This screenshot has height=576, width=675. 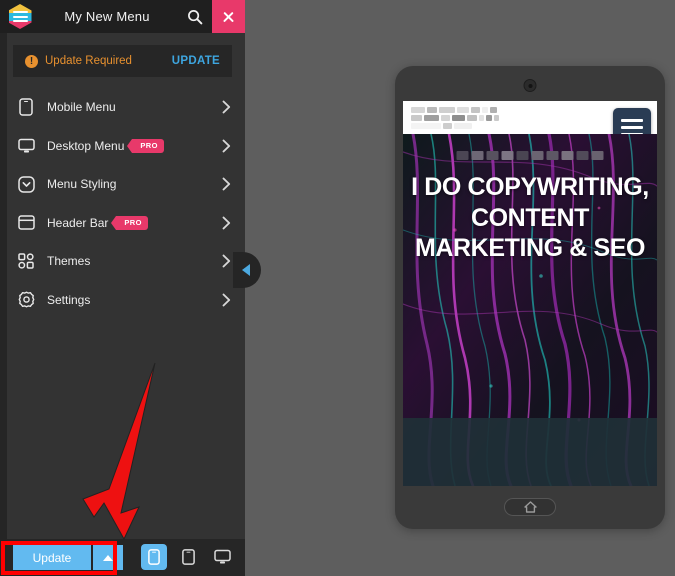 I want to click on gear-icon, so click(x=26, y=300).